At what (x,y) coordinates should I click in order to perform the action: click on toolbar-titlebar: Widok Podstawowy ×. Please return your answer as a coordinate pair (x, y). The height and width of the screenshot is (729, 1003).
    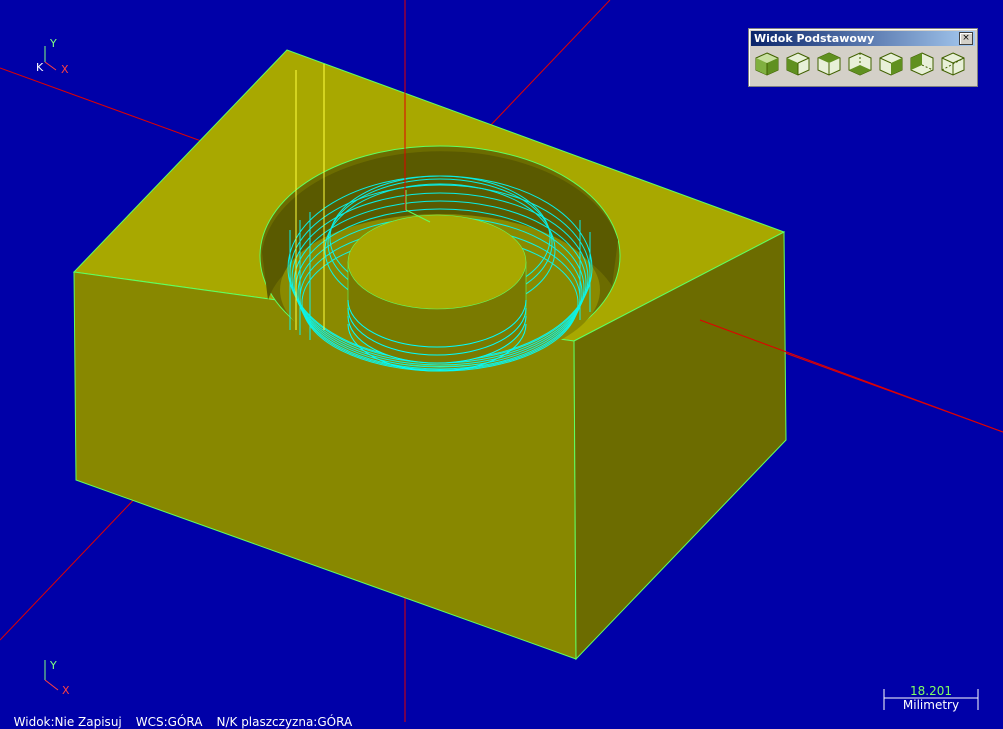
    Looking at the image, I should click on (863, 38).